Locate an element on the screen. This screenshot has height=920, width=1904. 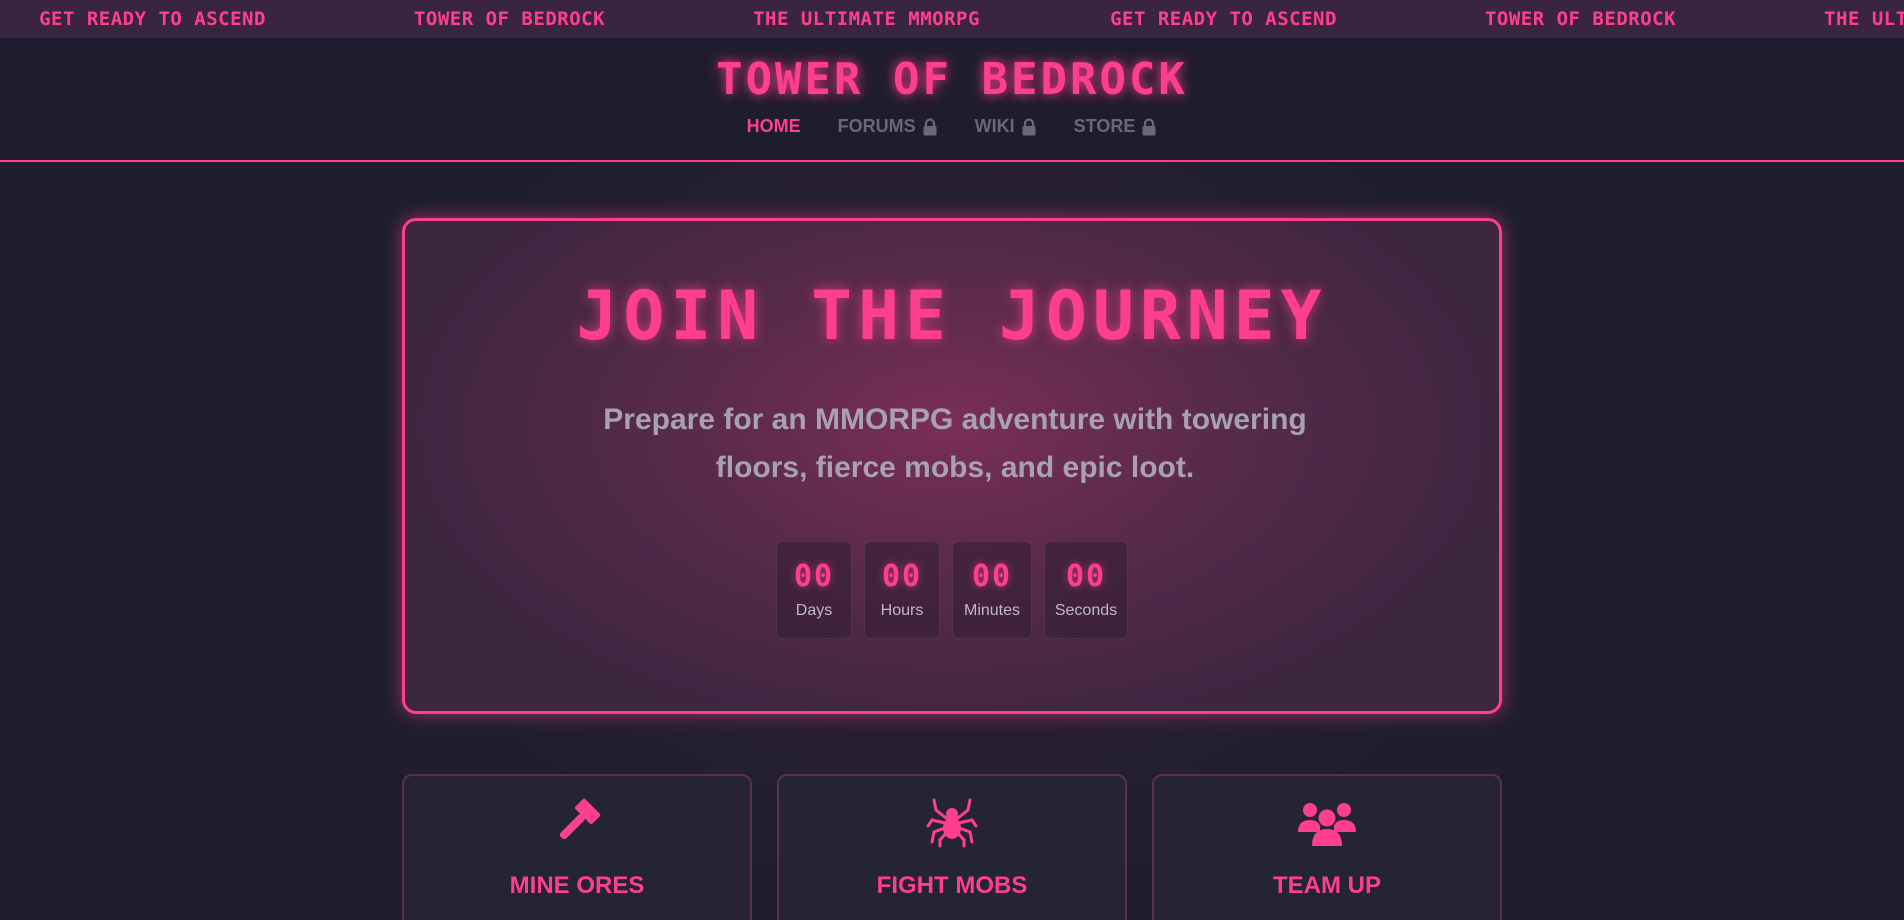
nav-home: HOME is located at coordinates (774, 126).